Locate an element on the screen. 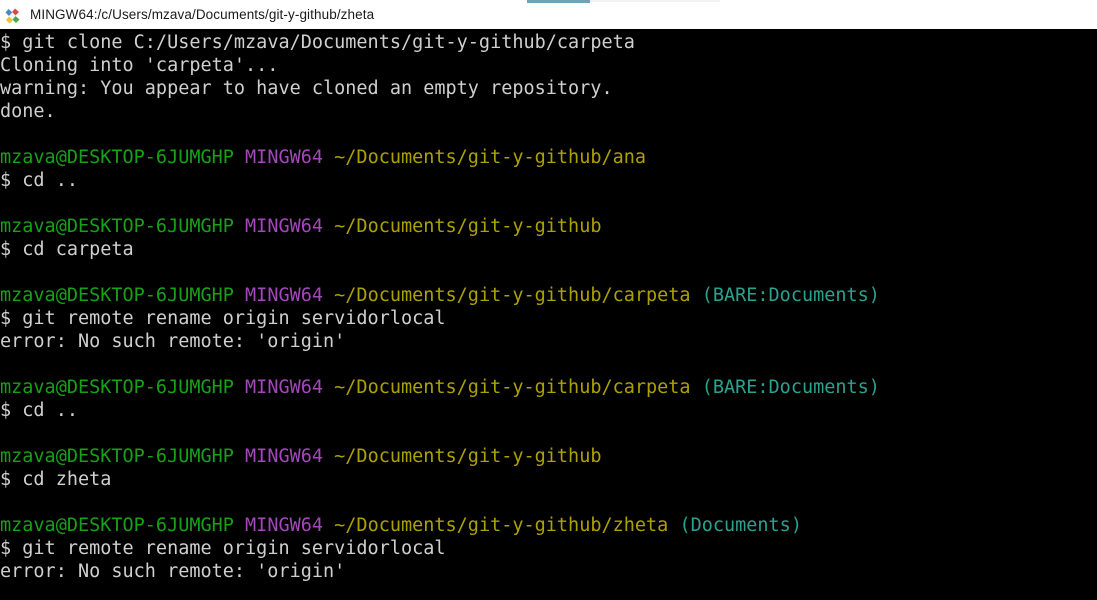  tab-edge-accent is located at coordinates (558, 1).